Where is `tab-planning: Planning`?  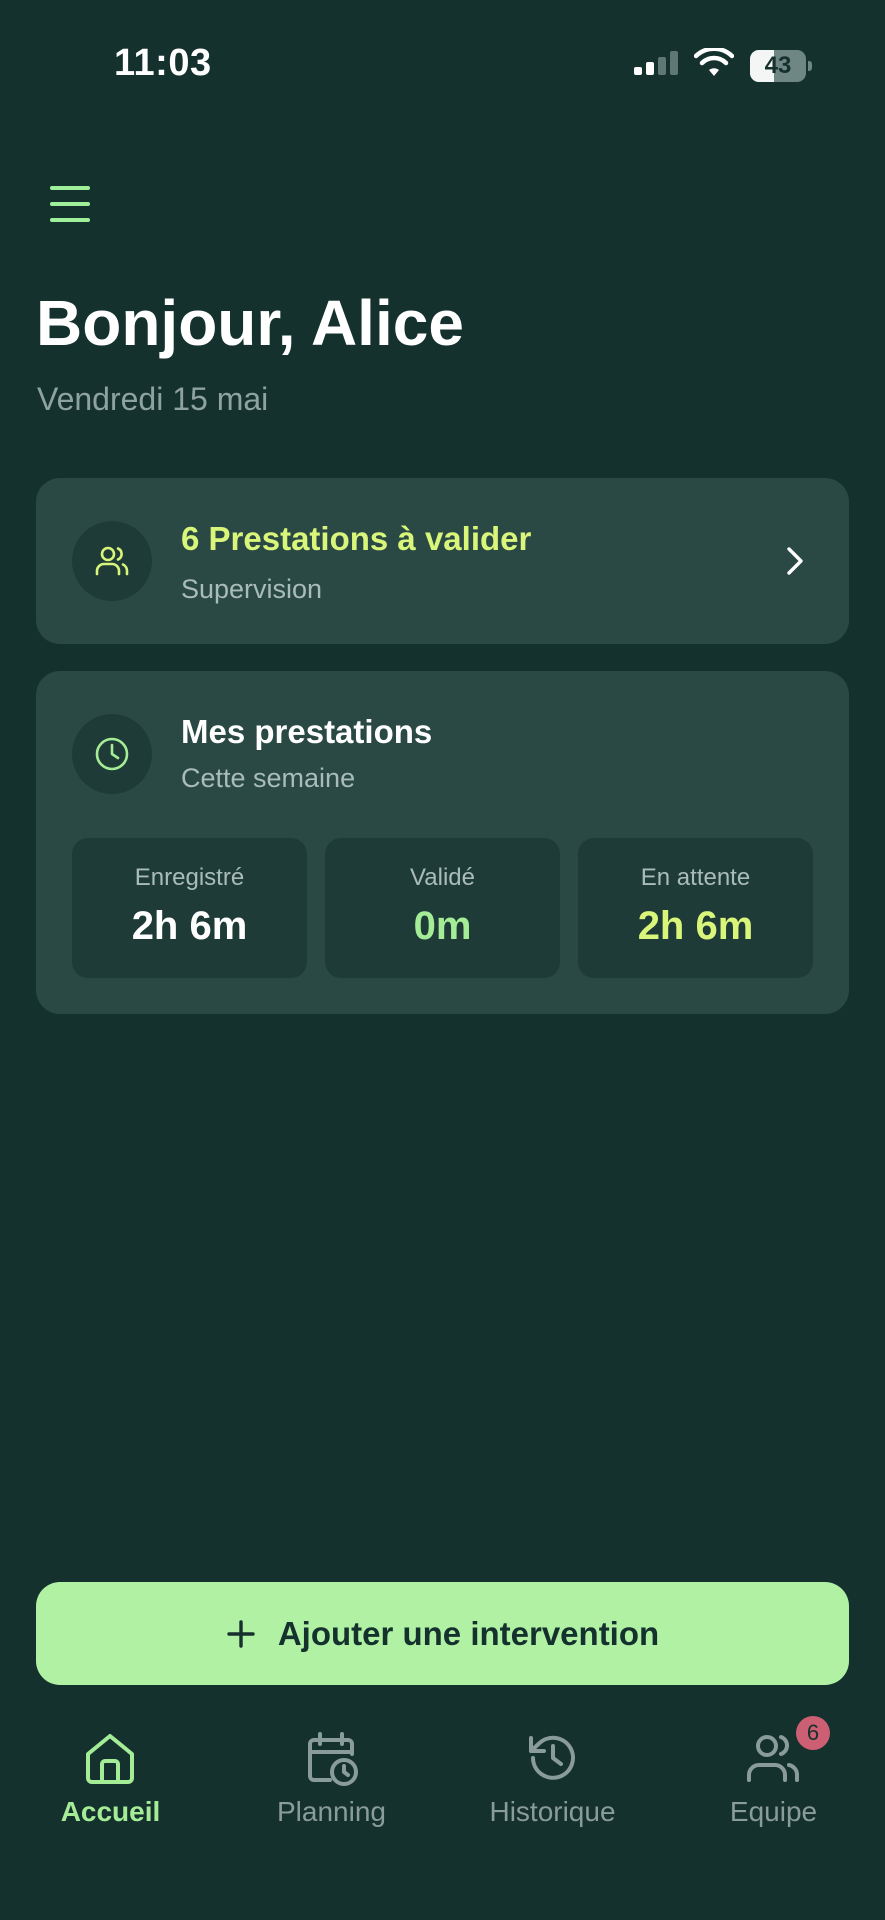
tab-planning: Planning is located at coordinates (331, 1772).